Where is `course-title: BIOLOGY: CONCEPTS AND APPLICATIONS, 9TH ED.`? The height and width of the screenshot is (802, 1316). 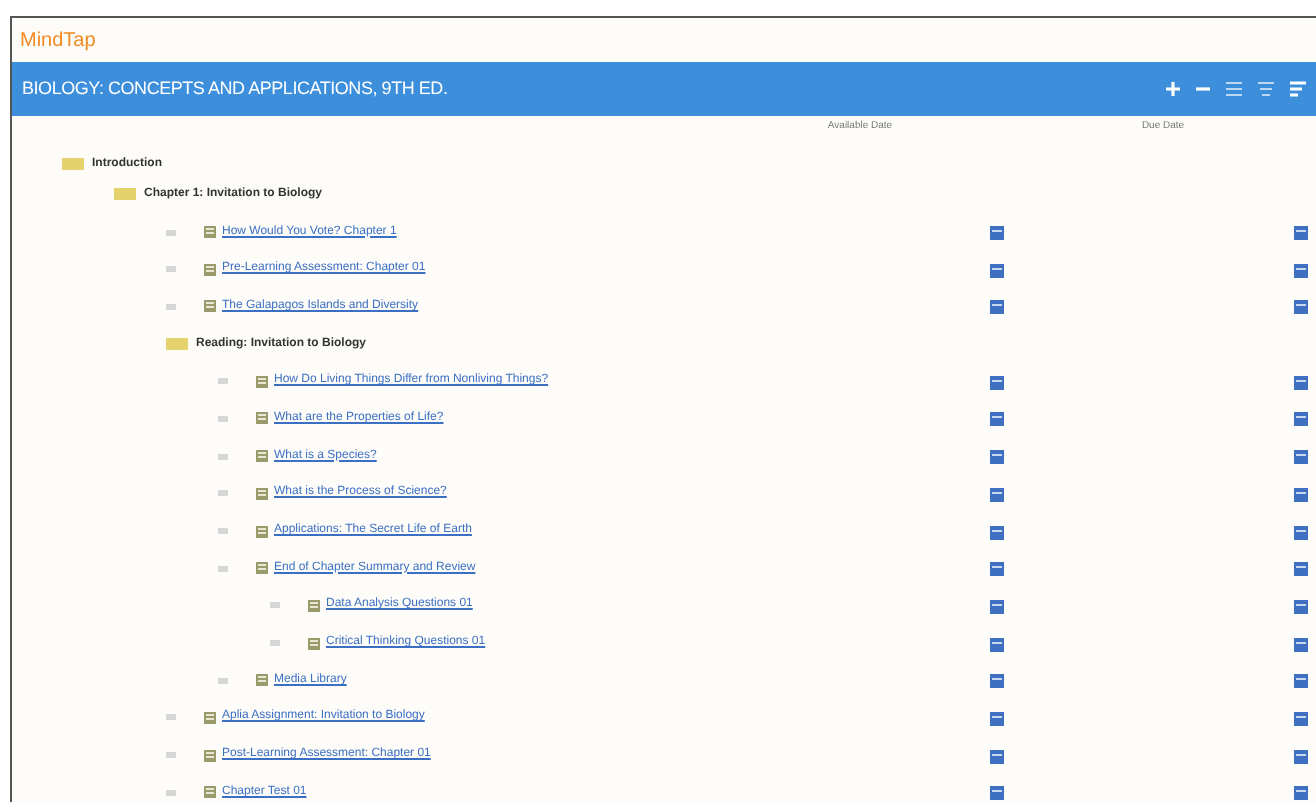
course-title: BIOLOGY: CONCEPTS AND APPLICATIONS, 9TH ED. is located at coordinates (236, 88).